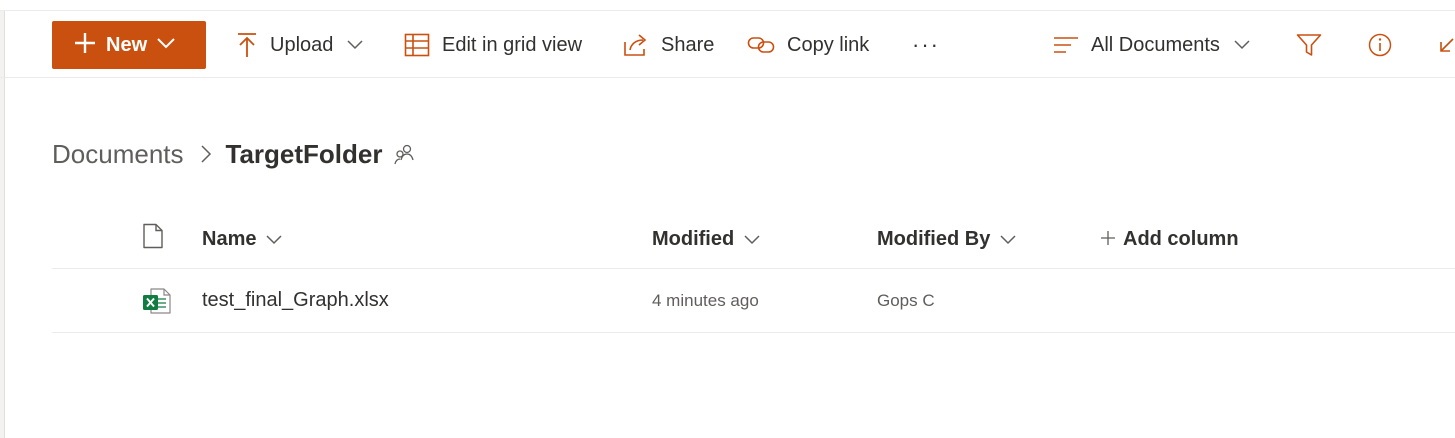  I want to click on details-pane-button, so click(1380, 45).